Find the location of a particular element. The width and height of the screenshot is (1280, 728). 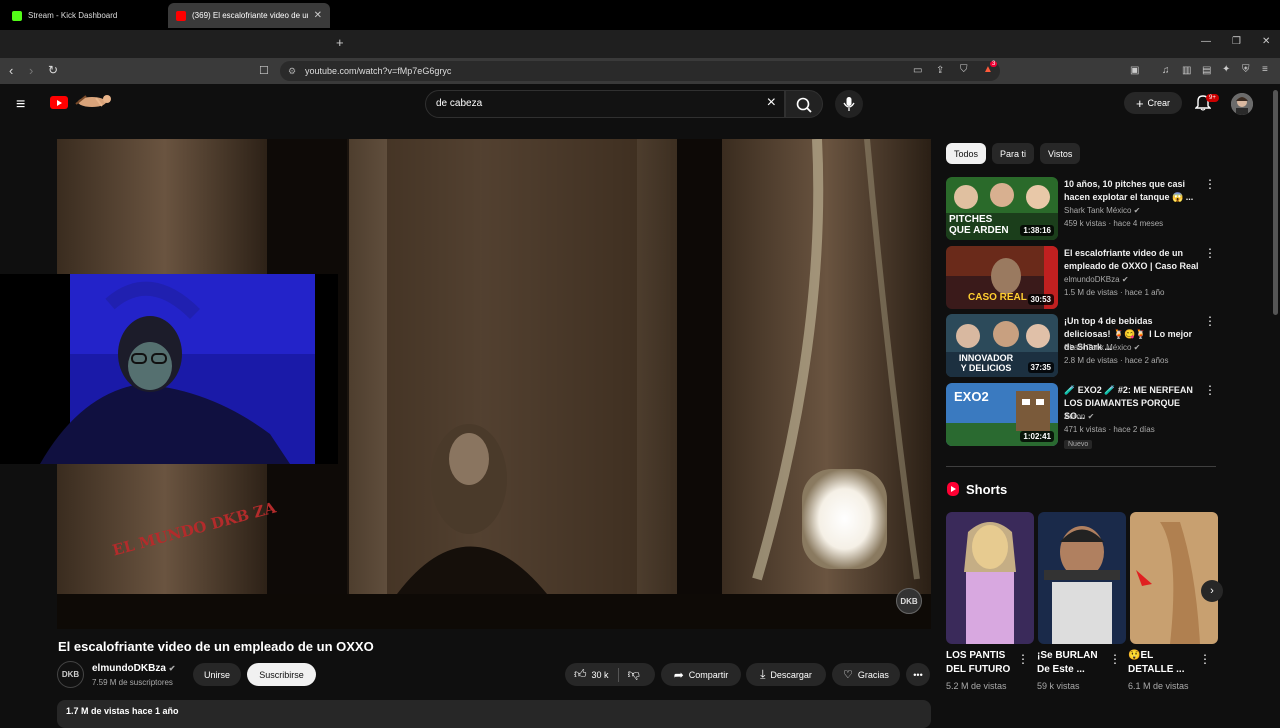

video-thumbnail: PITCHES QUE ARDEN 1:38:16 is located at coordinates (1002, 208).